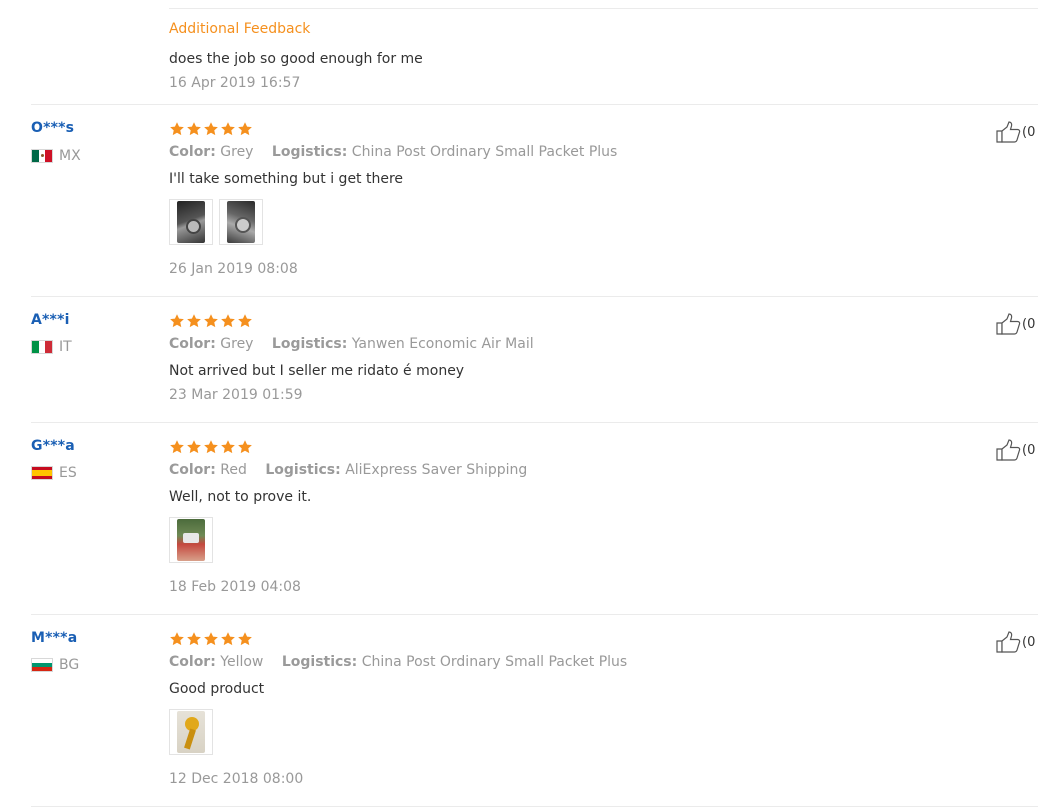  What do you see at coordinates (286, 179) in the screenshot?
I see `review-text: I'll take something but i get there` at bounding box center [286, 179].